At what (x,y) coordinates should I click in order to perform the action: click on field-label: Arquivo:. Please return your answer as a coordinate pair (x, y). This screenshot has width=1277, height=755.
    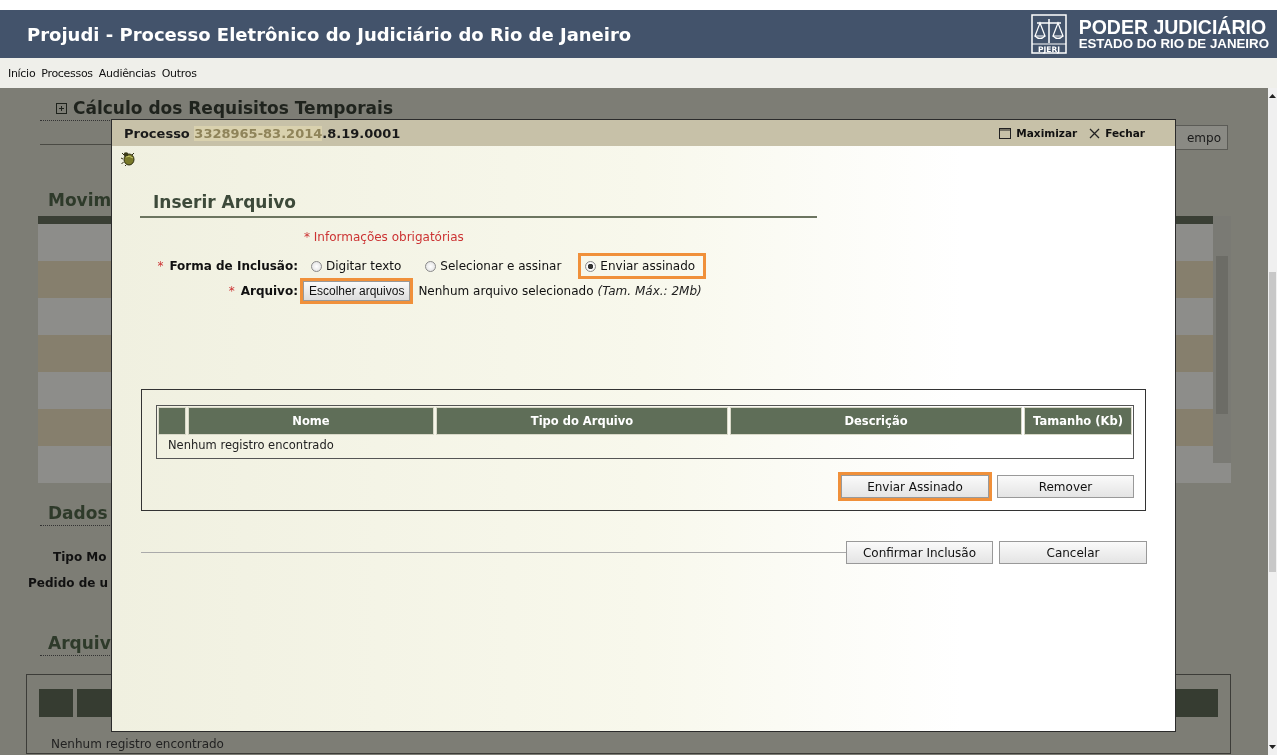
    Looking at the image, I should click on (269, 291).